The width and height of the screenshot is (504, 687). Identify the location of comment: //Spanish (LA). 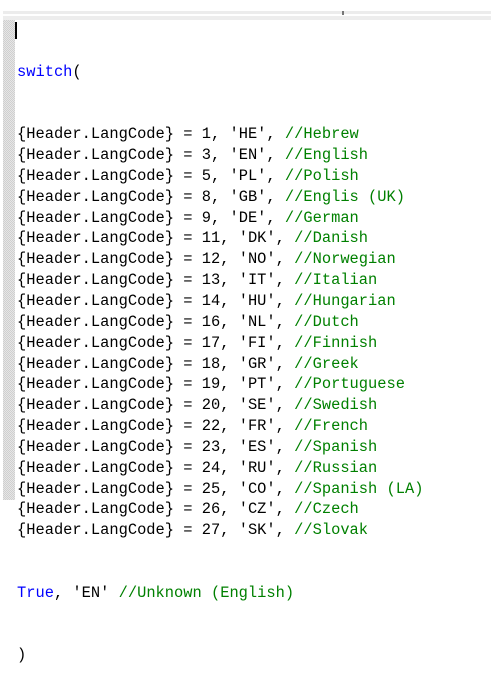
(359, 488).